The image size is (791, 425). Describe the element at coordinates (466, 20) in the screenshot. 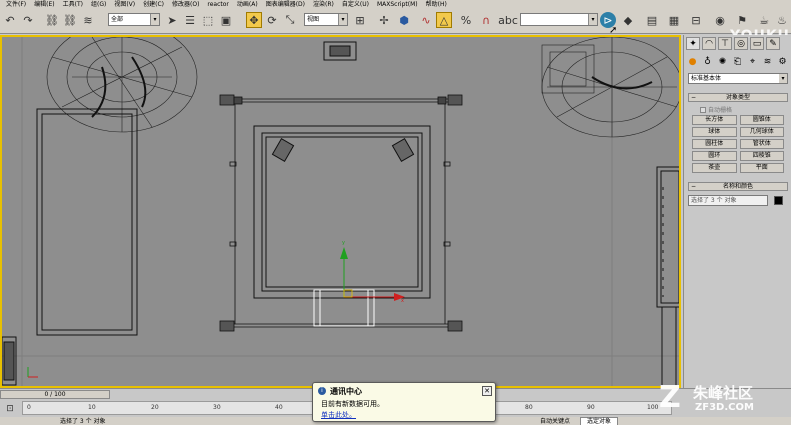

I see `percent-snap-icon: %` at that location.